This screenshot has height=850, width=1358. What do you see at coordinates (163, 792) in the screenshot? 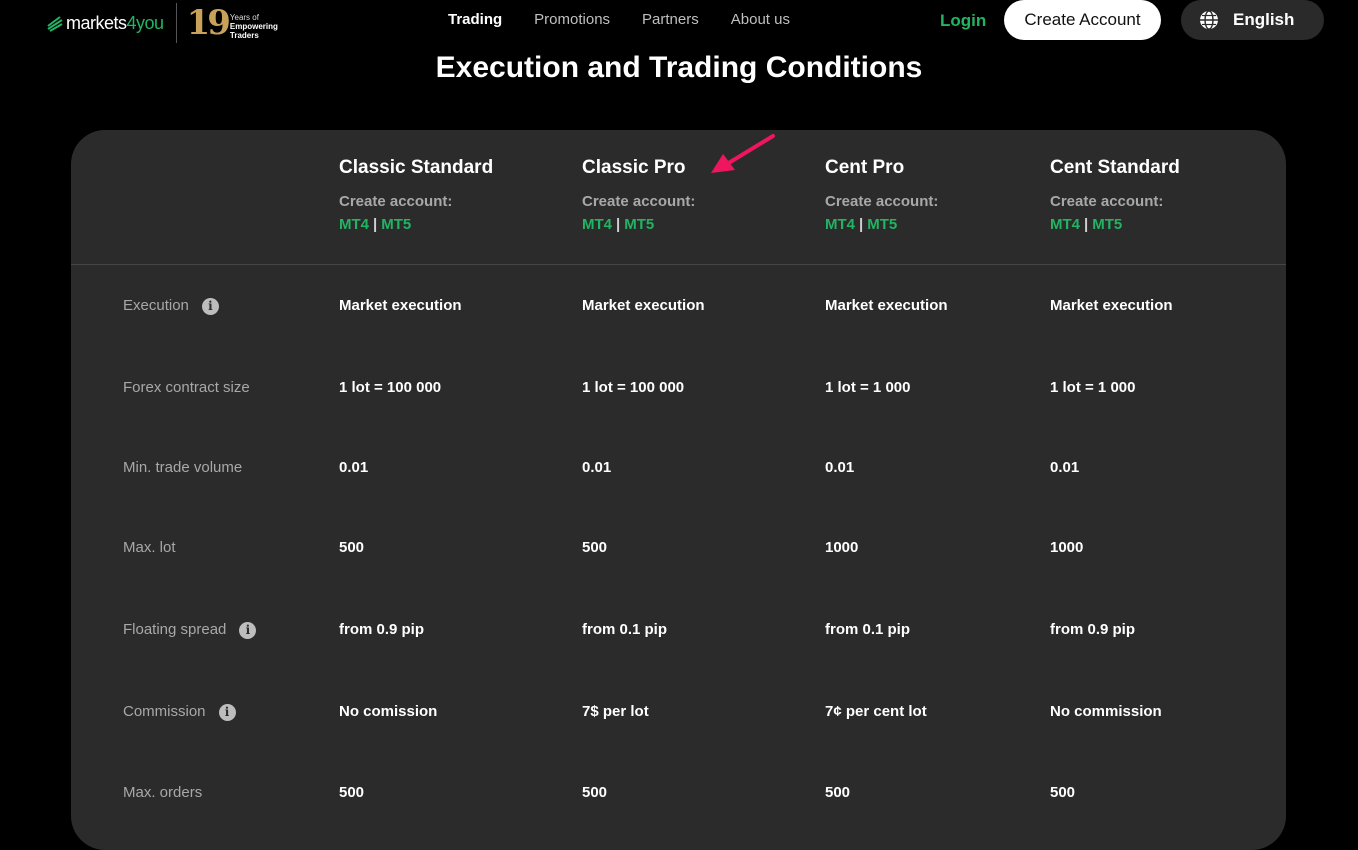
I see `row-label-max-orders: Max. orders` at bounding box center [163, 792].